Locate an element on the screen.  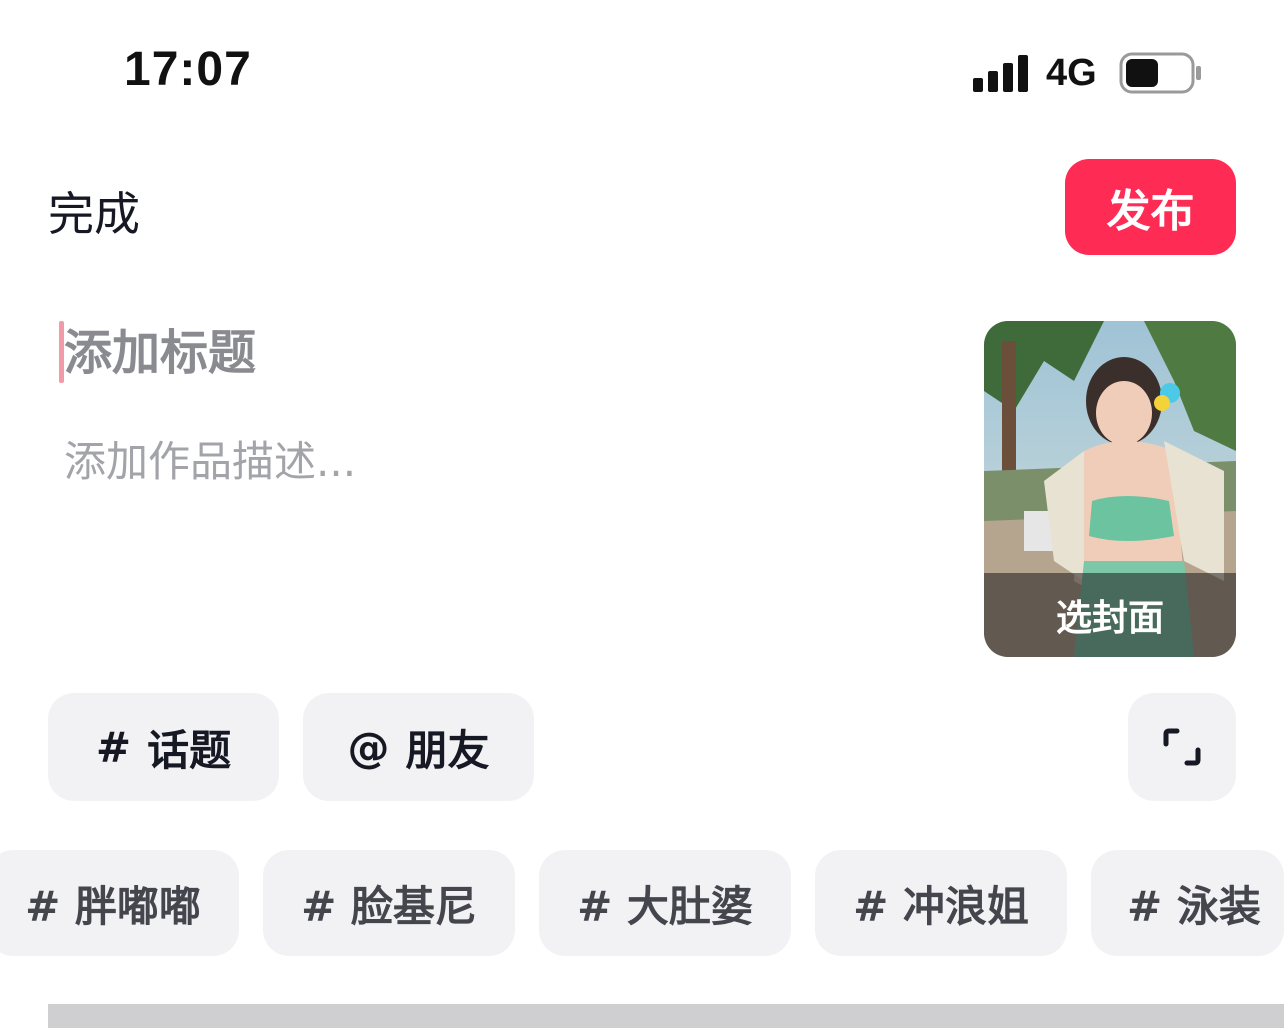
title-input is located at coordinates (494, 353).